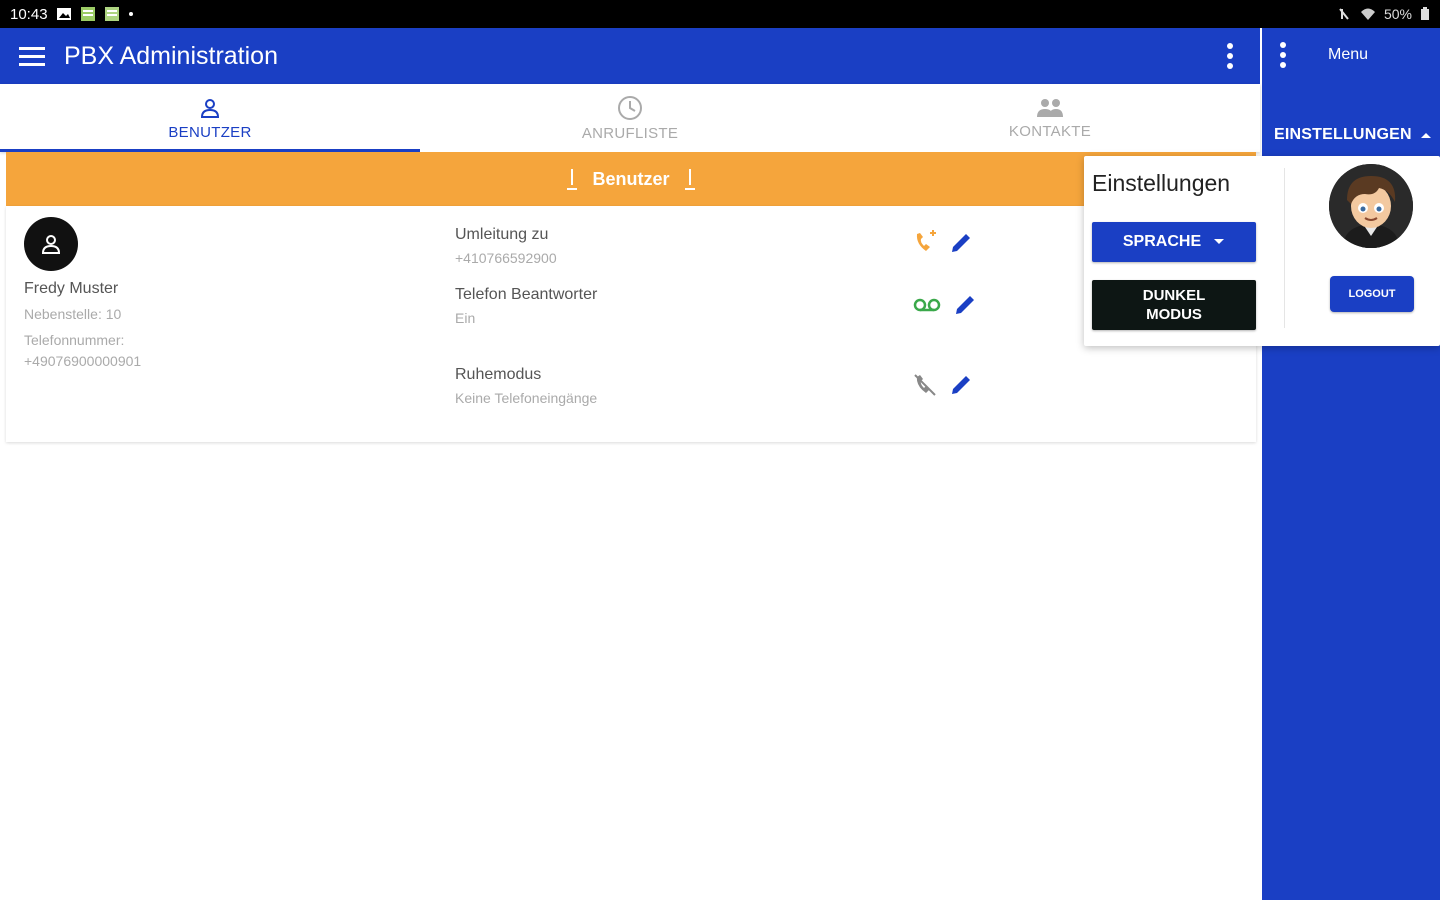 The image size is (1440, 900). I want to click on dark-mode-label-line1: DUNKEL, so click(1174, 295).